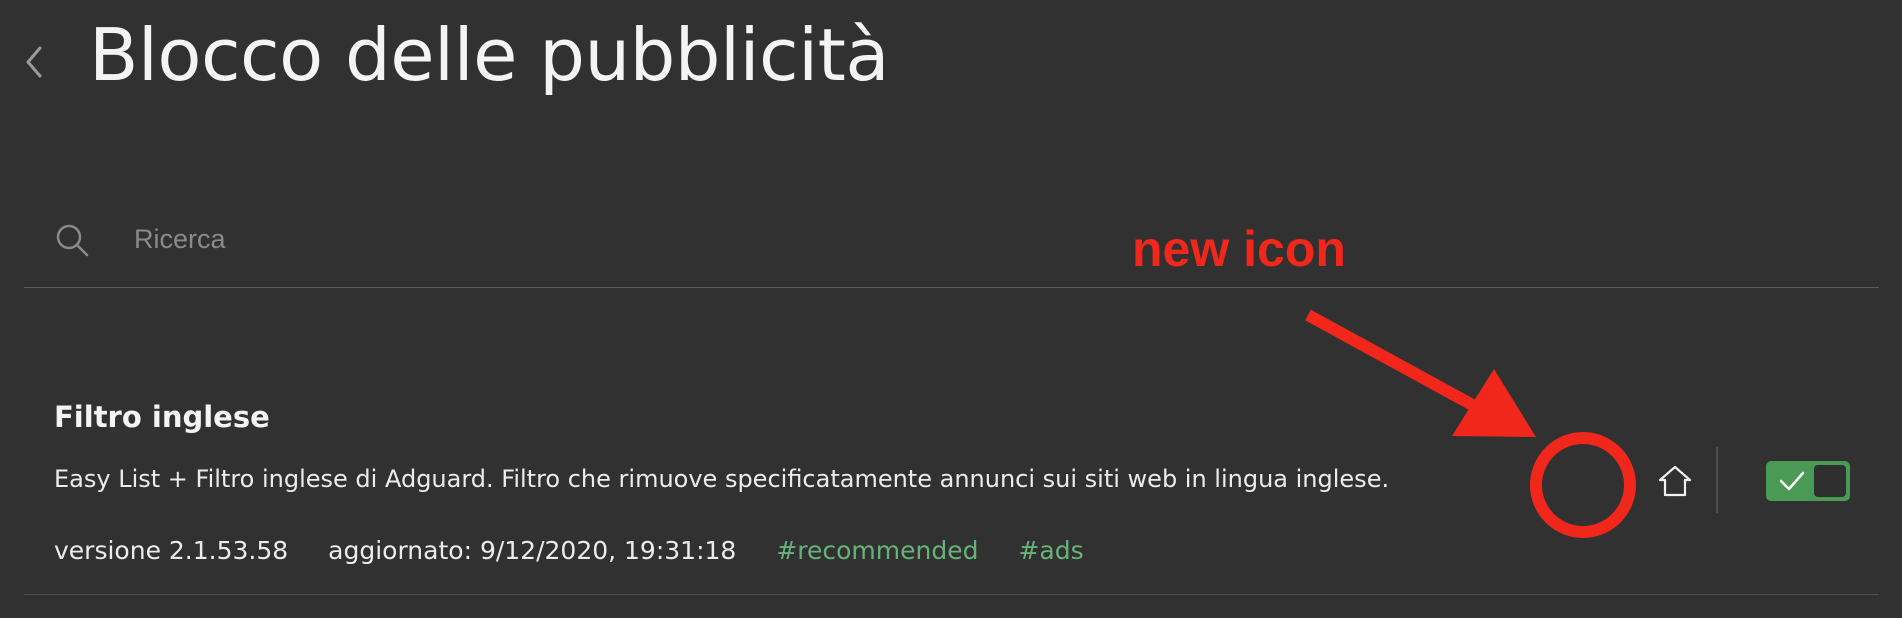 This screenshot has width=1902, height=618. What do you see at coordinates (489, 55) in the screenshot?
I see `page-title: Blocco delle pubblicità` at bounding box center [489, 55].